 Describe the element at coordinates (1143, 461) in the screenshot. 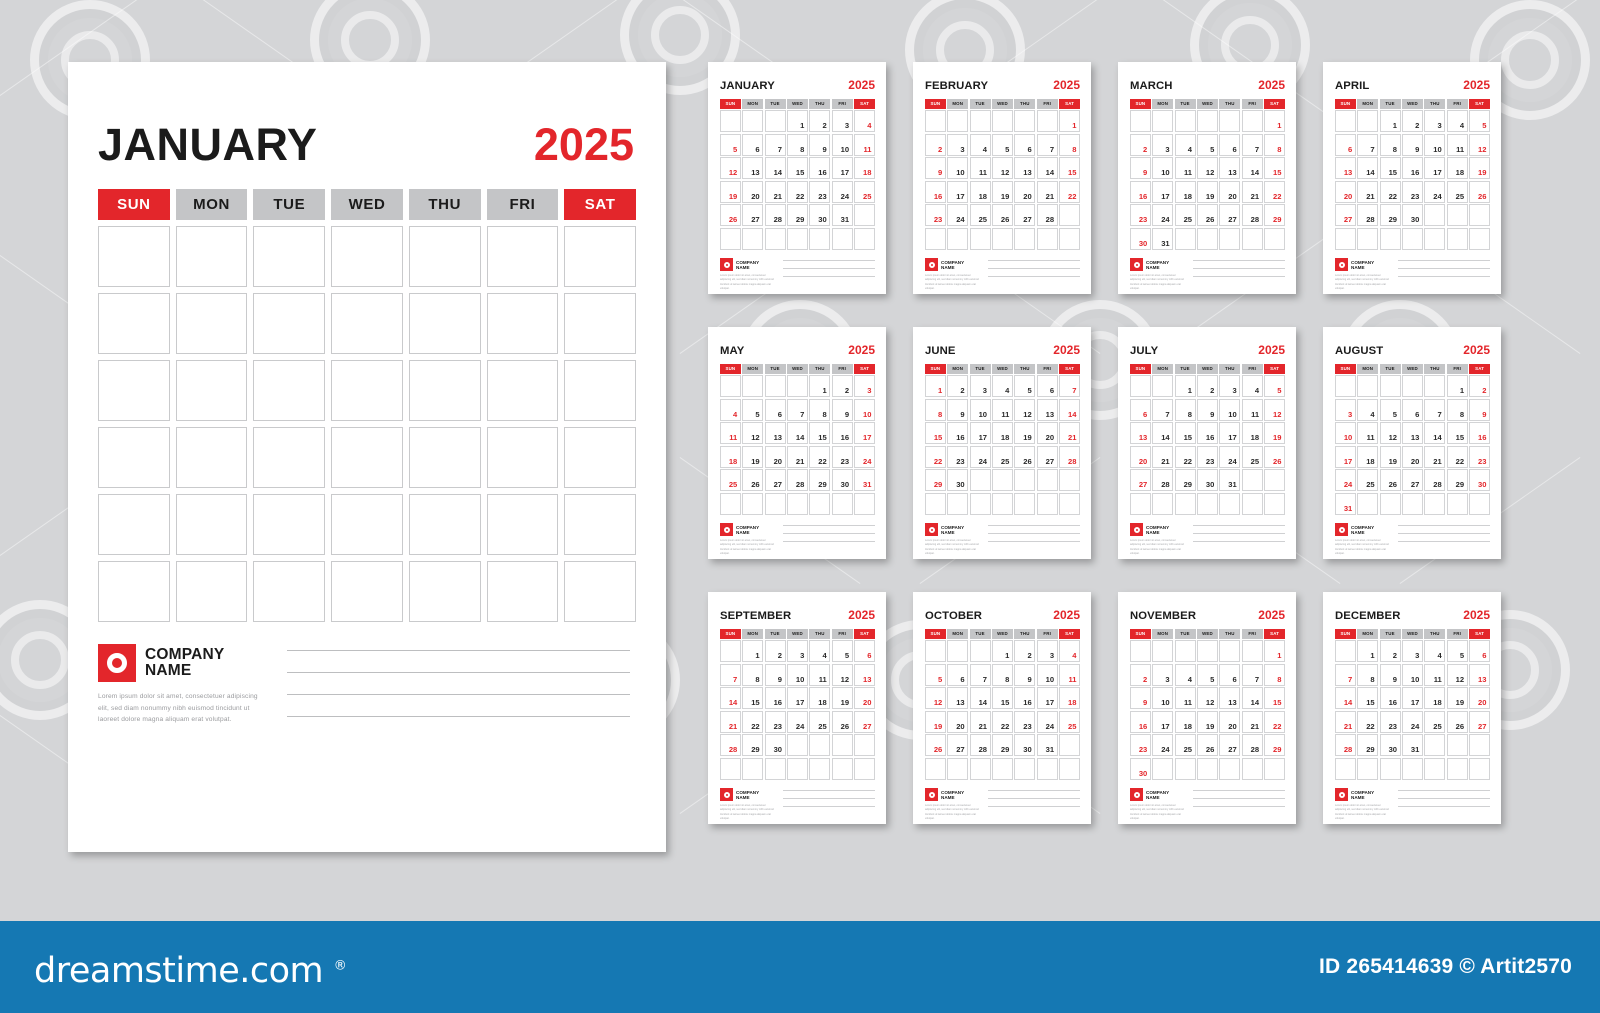

I see `day-number: 20` at that location.